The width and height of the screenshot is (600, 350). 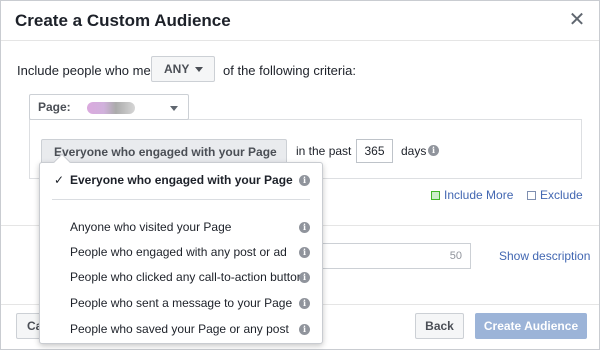 I want to click on page-name-redacted, so click(x=111, y=108).